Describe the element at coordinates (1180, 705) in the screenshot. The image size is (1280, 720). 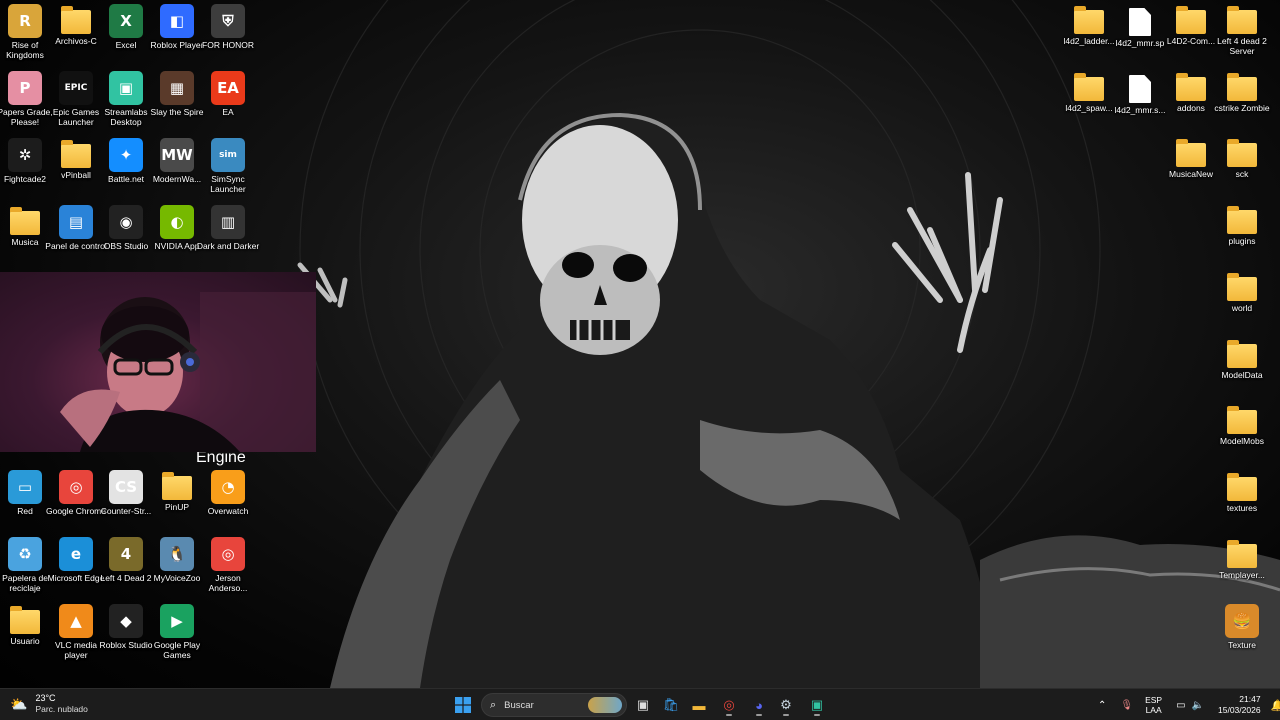
I see `network-icon: ▭` at that location.